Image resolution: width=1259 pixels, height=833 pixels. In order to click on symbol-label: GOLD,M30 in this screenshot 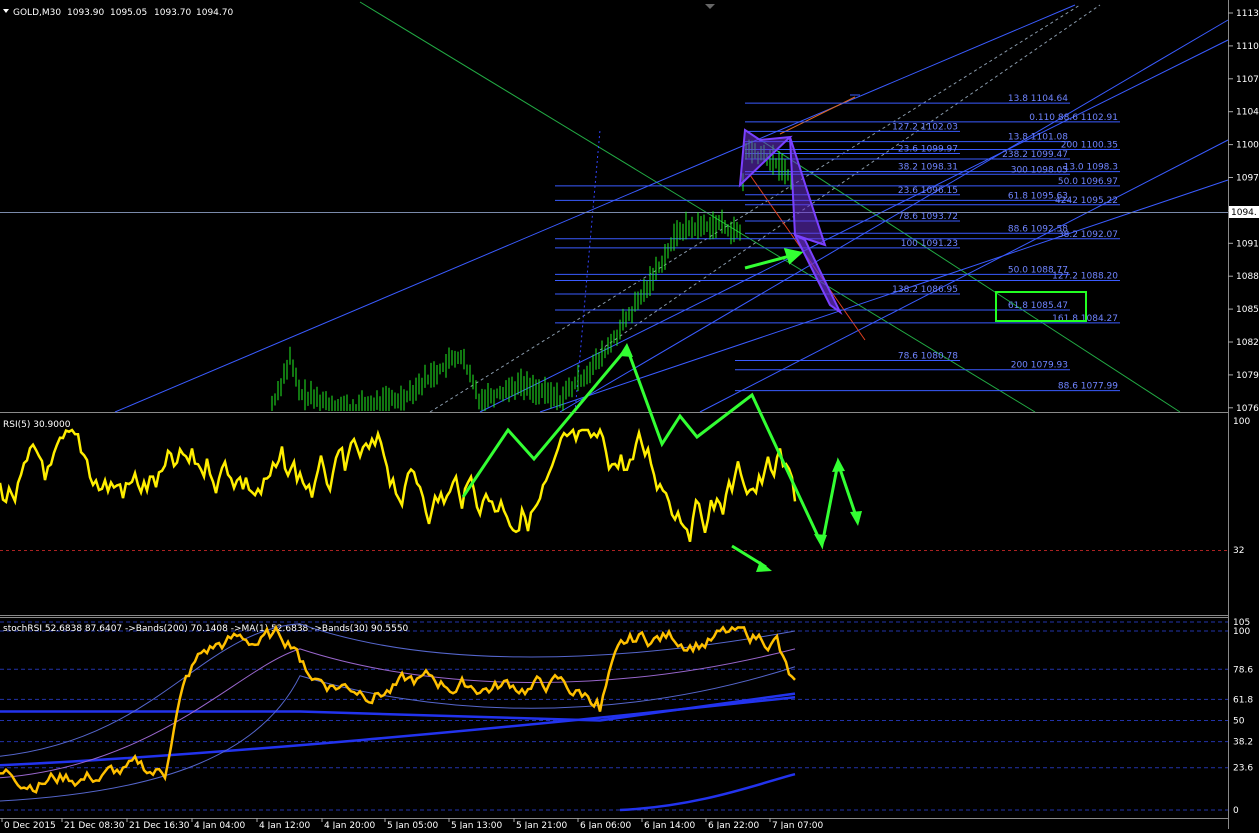, I will do `click(37, 13)`.